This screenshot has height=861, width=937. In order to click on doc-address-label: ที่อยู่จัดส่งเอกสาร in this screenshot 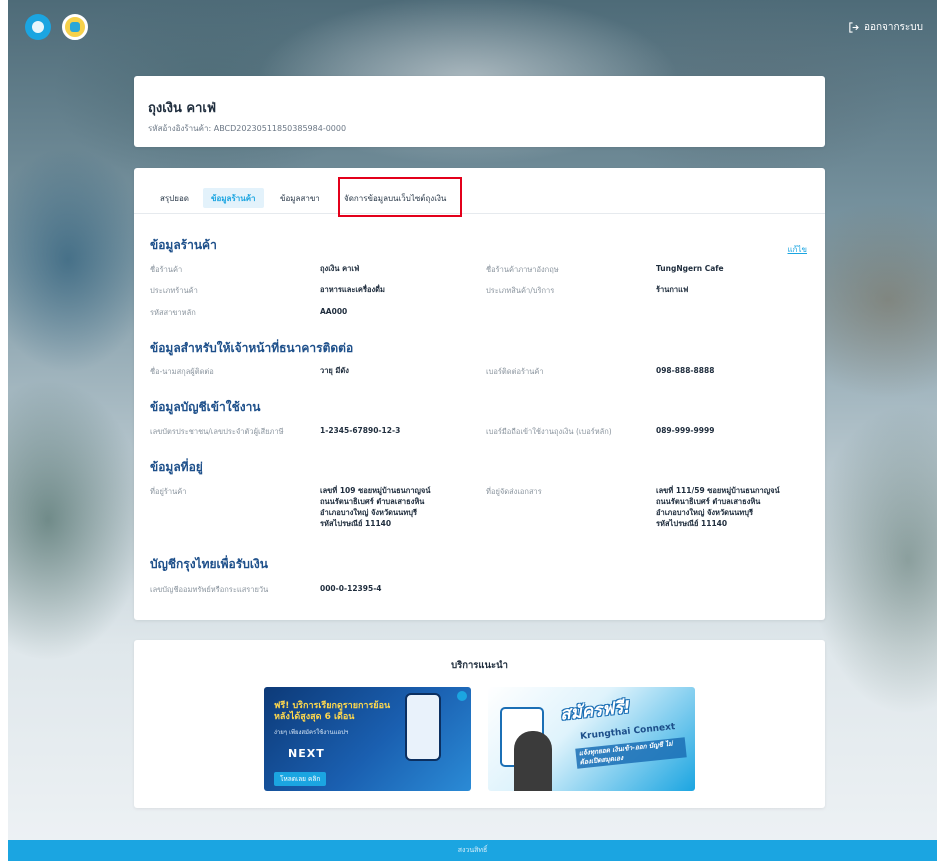, I will do `click(514, 491)`.